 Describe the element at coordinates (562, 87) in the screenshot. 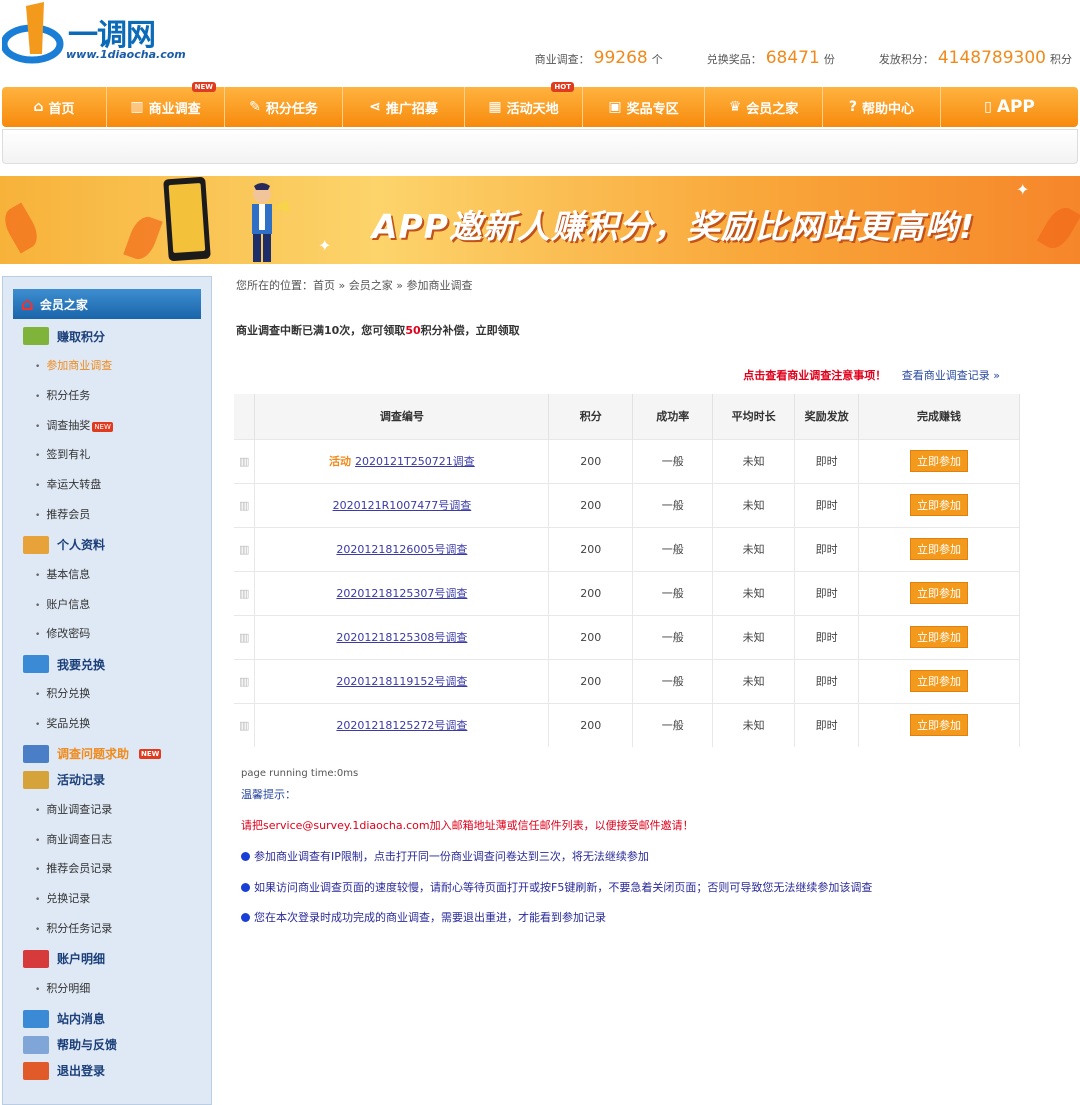

I see `nav-badge: HOT` at that location.